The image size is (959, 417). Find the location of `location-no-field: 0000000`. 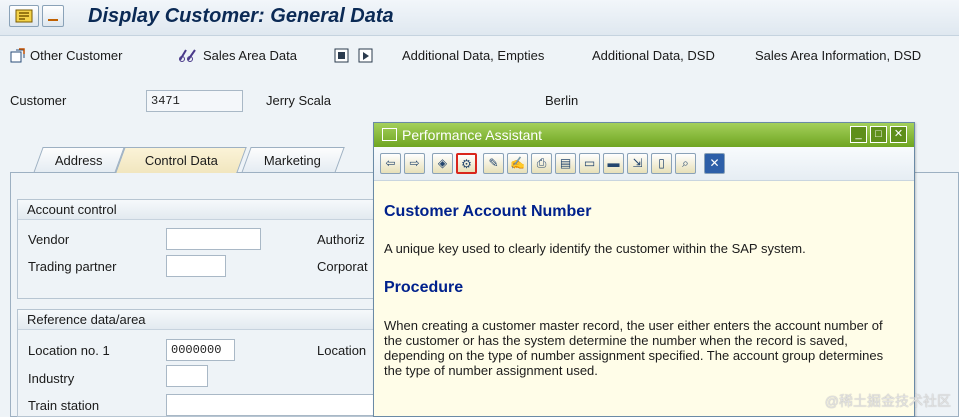

location-no-field: 0000000 is located at coordinates (200, 350).